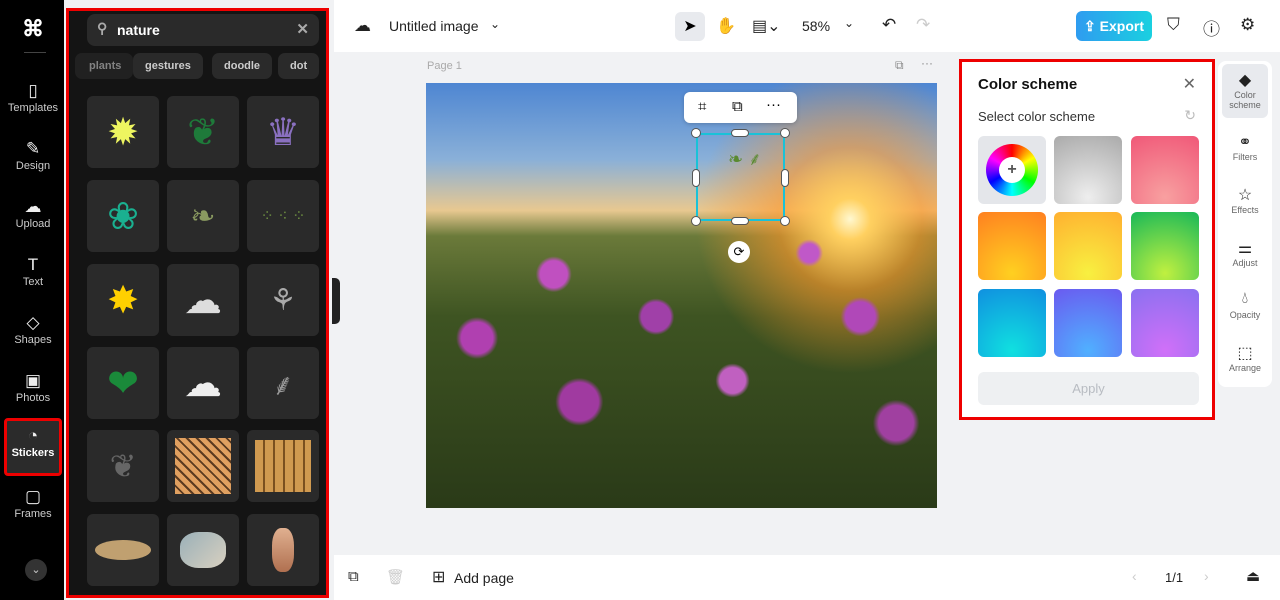  What do you see at coordinates (889, 25) in the screenshot?
I see `undo-icon: ↶` at bounding box center [889, 25].